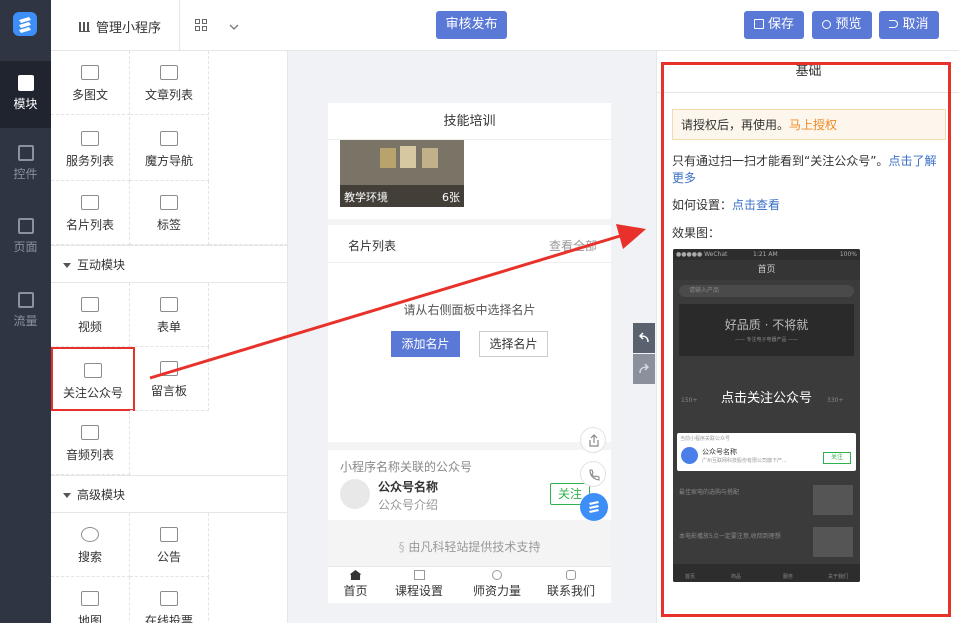 The width and height of the screenshot is (959, 623). I want to click on section-advanced: 高级模块, so click(169, 494).